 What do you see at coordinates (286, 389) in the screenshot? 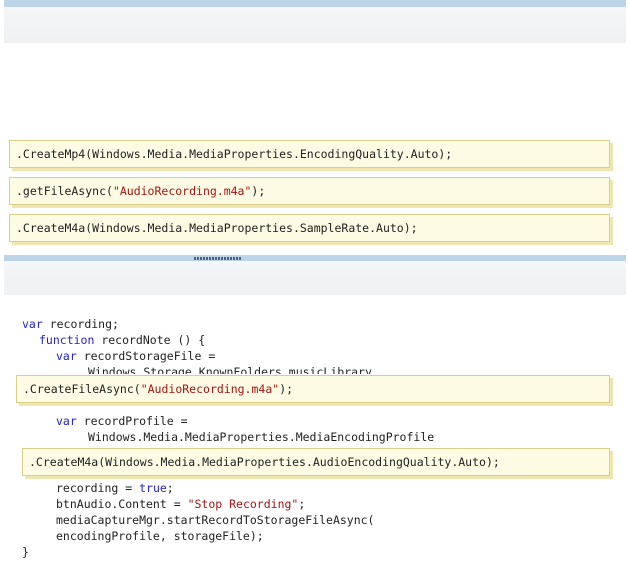
I see `slot-text-end: );` at bounding box center [286, 389].